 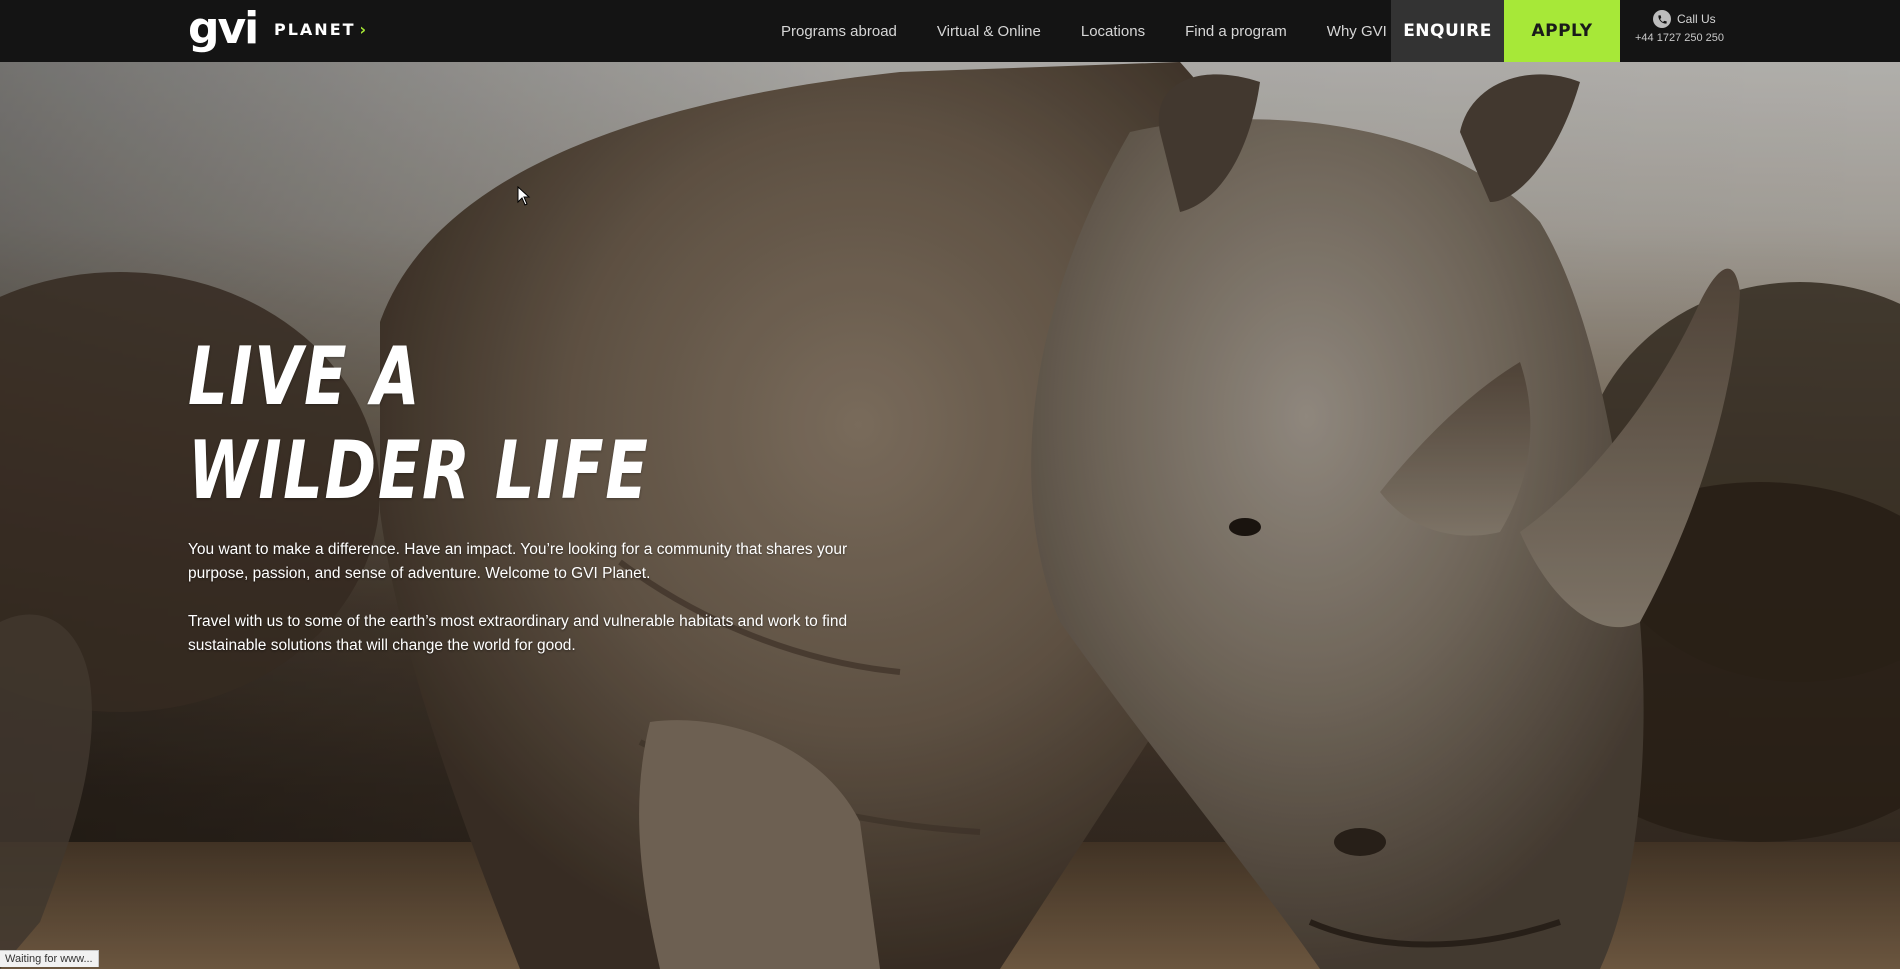 I want to click on nav-link-locations: Locations, so click(x=1113, y=31).